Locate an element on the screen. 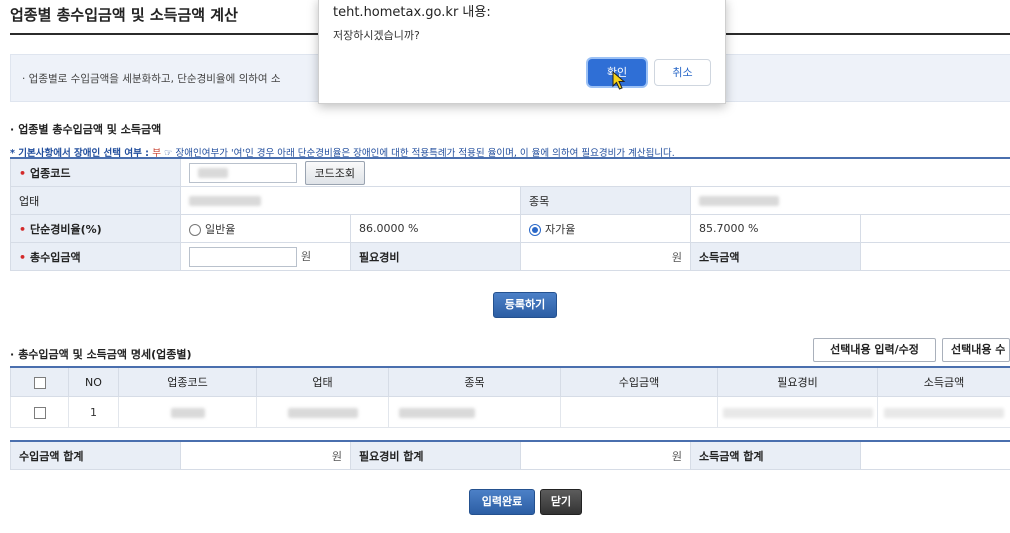  expense-total-value: 원 is located at coordinates (605, 455).